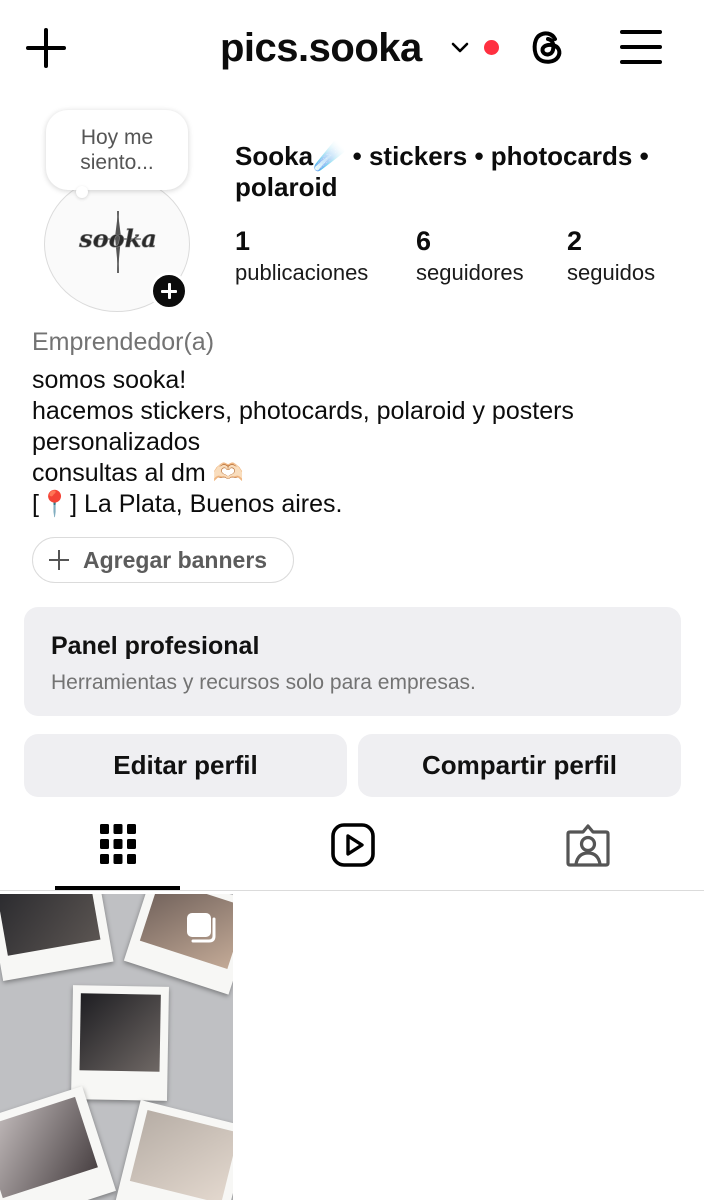 The height and width of the screenshot is (1200, 704). I want to click on stat-followers-count: 6, so click(424, 241).